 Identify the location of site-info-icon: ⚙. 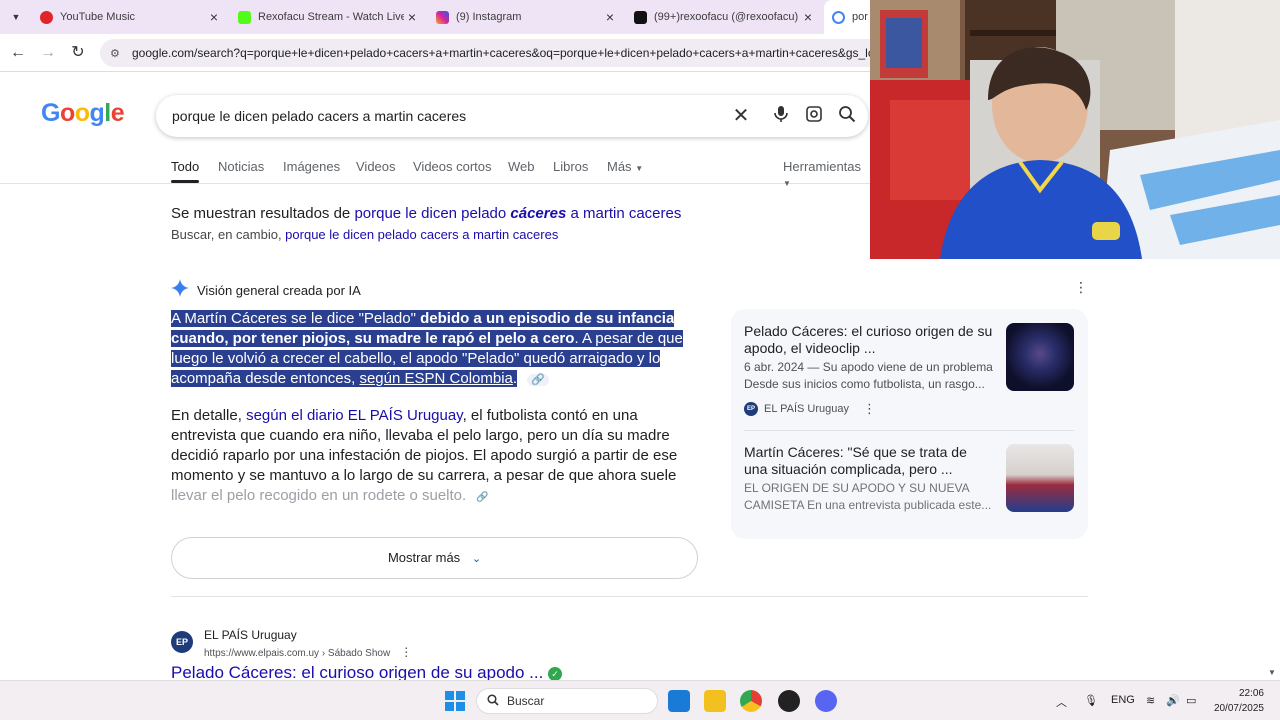
(117, 53).